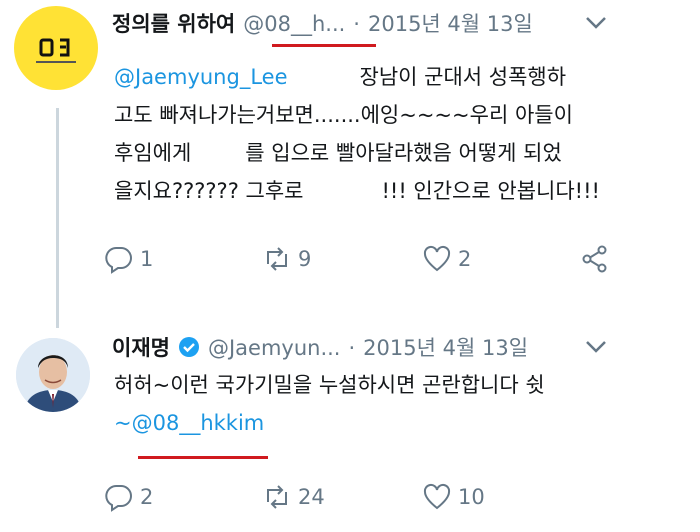 The image size is (700, 532). I want to click on like-count: 10, so click(471, 497).